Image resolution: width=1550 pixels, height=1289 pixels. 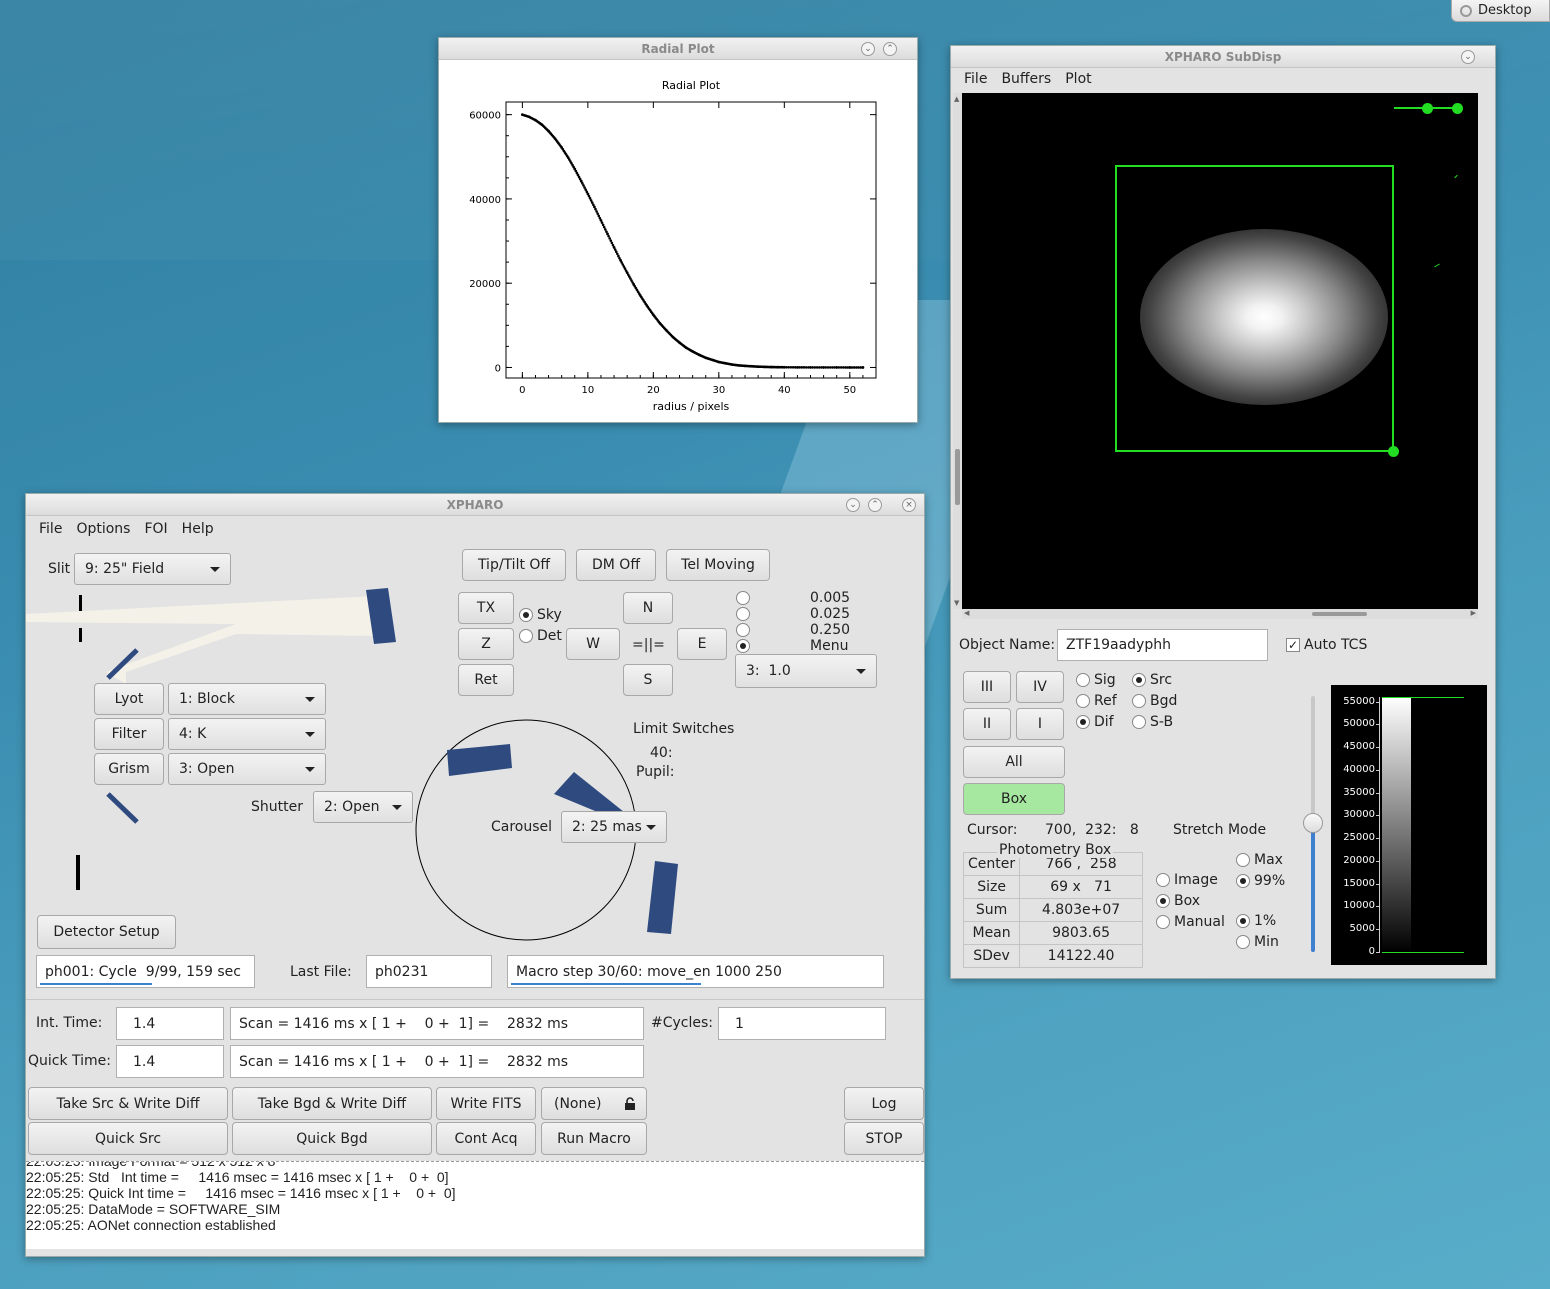 What do you see at coordinates (1500, 11) in the screenshot?
I see `desktop-button: Desktop` at bounding box center [1500, 11].